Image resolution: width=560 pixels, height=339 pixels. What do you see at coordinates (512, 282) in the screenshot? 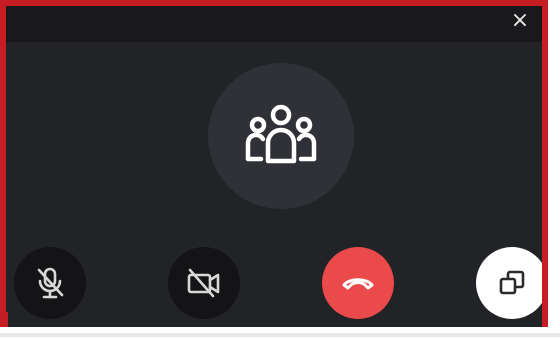
I see `restore-window-icon` at bounding box center [512, 282].